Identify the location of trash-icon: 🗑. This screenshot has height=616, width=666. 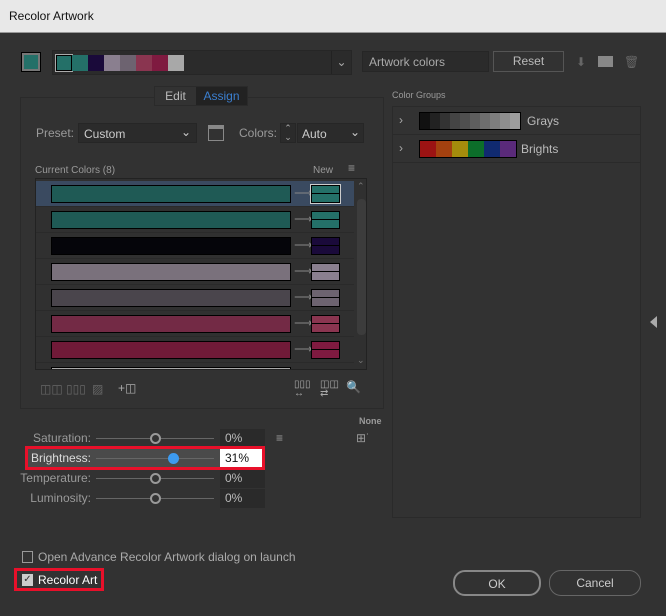
(631, 62).